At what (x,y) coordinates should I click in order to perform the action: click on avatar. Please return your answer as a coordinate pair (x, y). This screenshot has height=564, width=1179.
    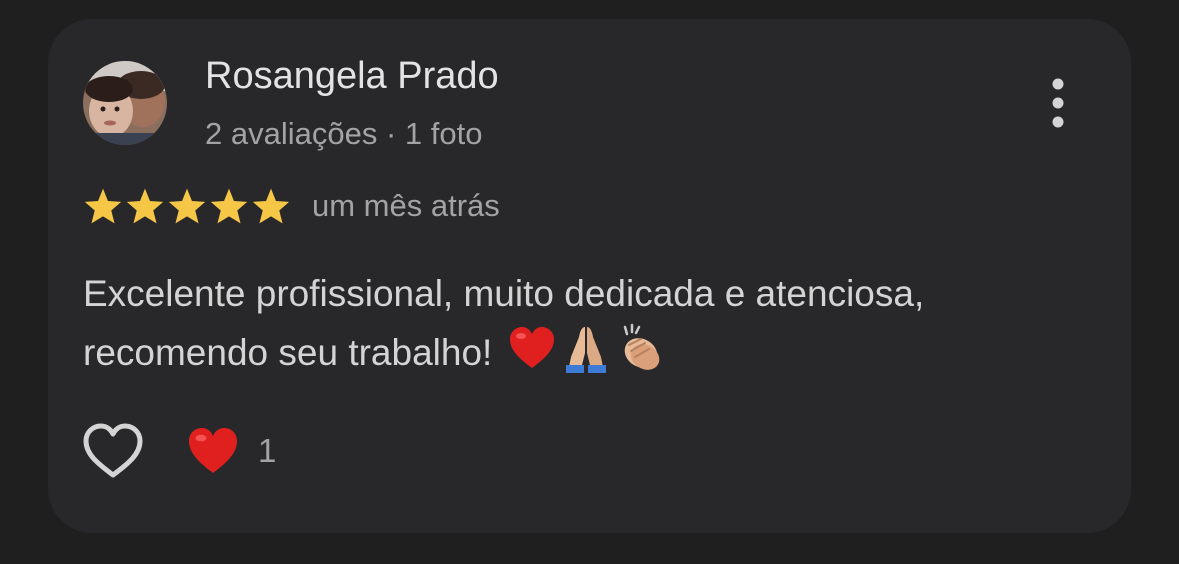
    Looking at the image, I should click on (125, 103).